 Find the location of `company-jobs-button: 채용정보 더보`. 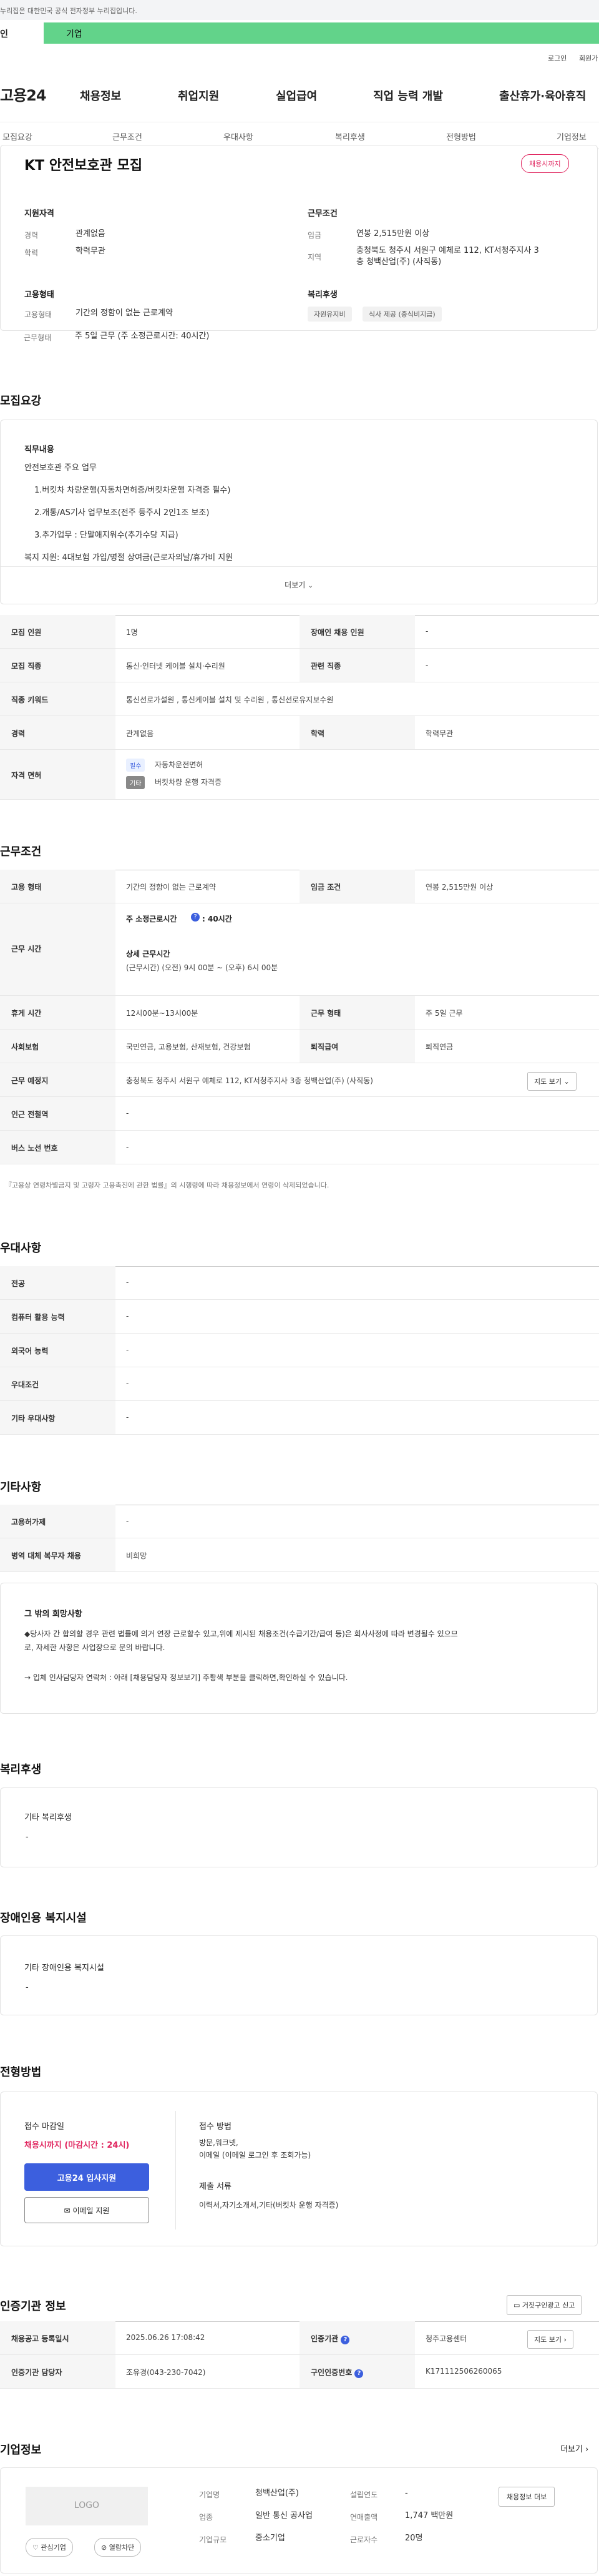

company-jobs-button: 채용정보 더보 is located at coordinates (527, 2497).